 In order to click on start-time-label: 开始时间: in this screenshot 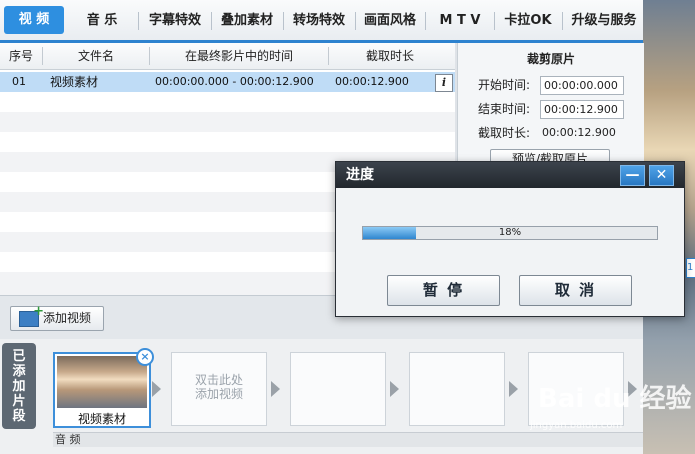, I will do `click(504, 85)`.